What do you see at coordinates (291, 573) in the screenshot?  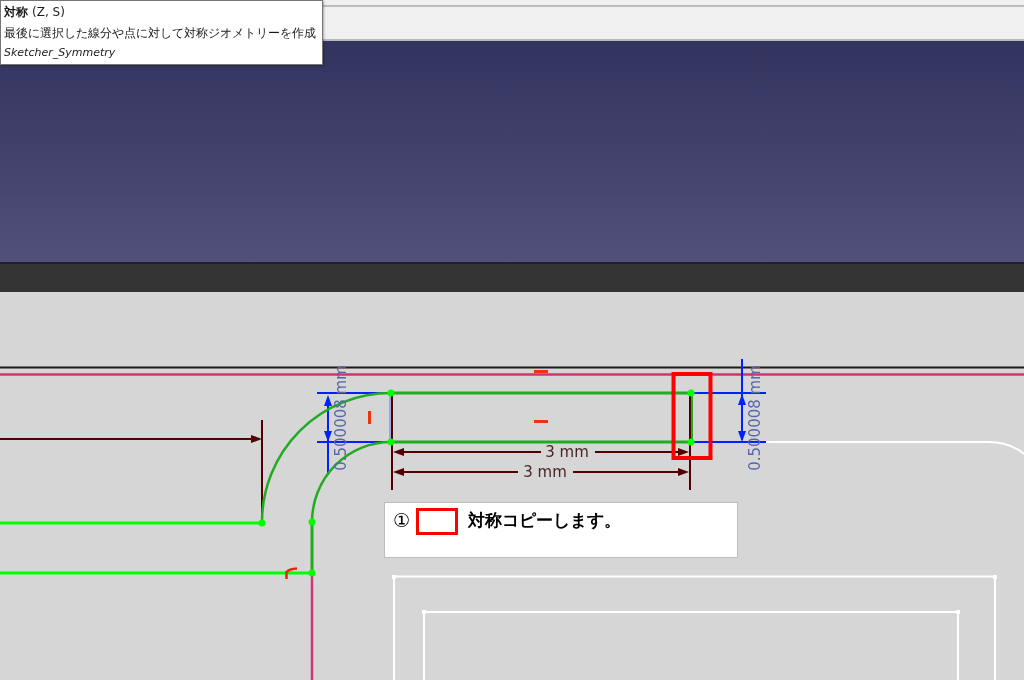 I see `corner-mark-icon` at bounding box center [291, 573].